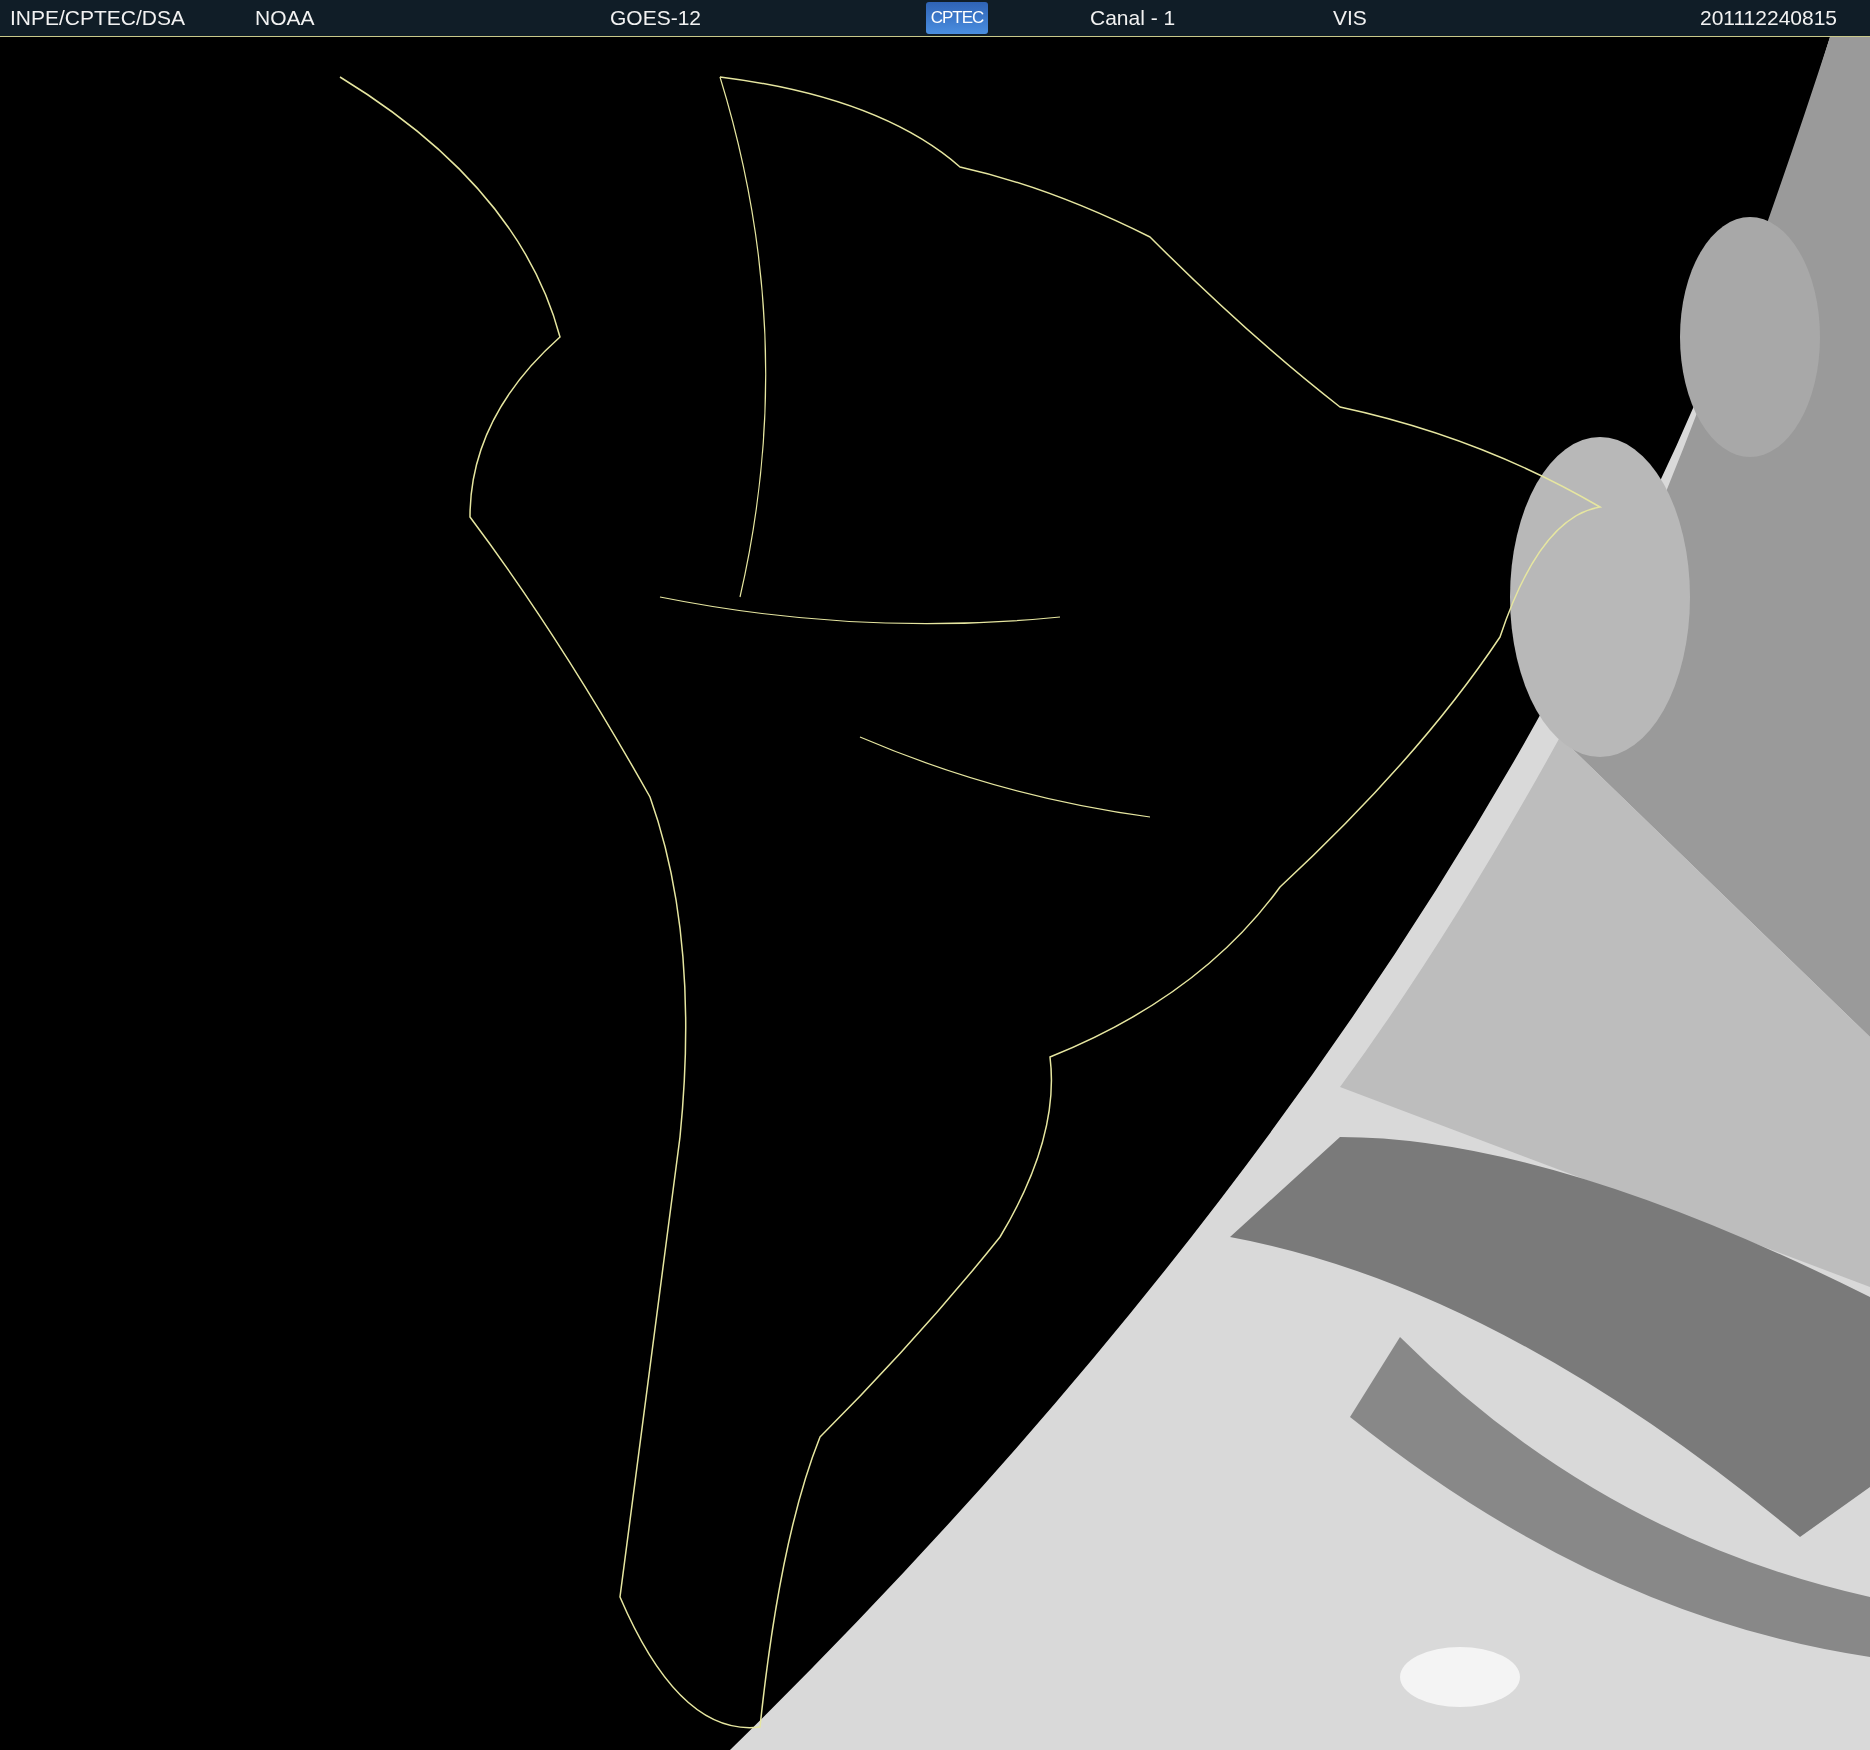 This screenshot has width=1870, height=1750. Describe the element at coordinates (957, 18) in the screenshot. I see `logo: CPTEC` at that location.